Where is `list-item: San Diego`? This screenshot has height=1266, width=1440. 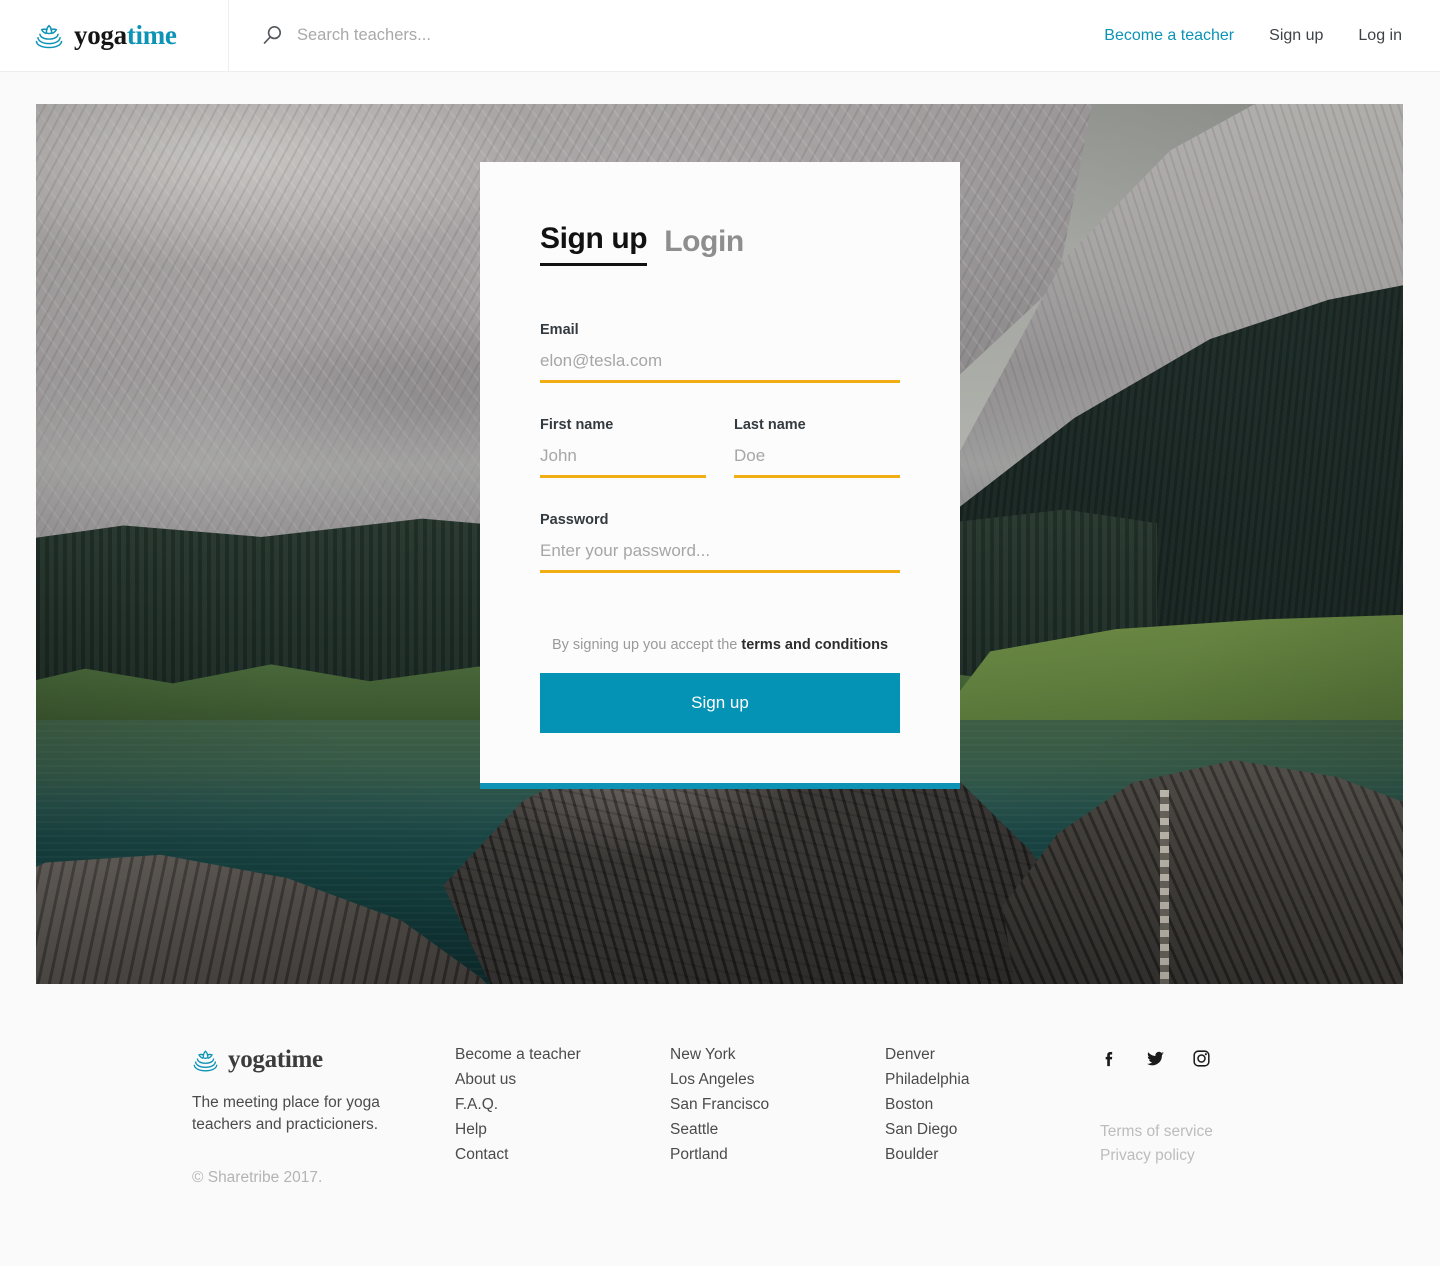 list-item: San Diego is located at coordinates (992, 1130).